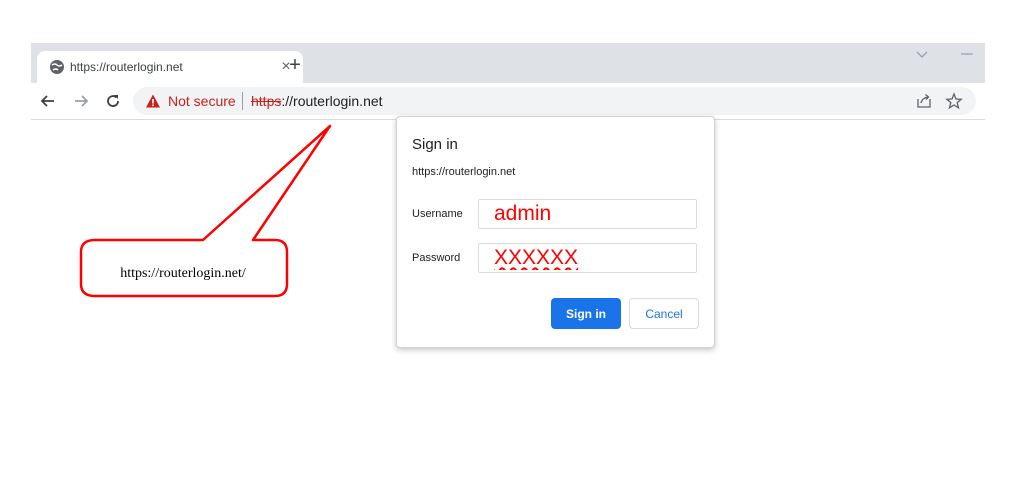 Image resolution: width=1024 pixels, height=489 pixels. What do you see at coordinates (57, 67) in the screenshot?
I see `globe-icon` at bounding box center [57, 67].